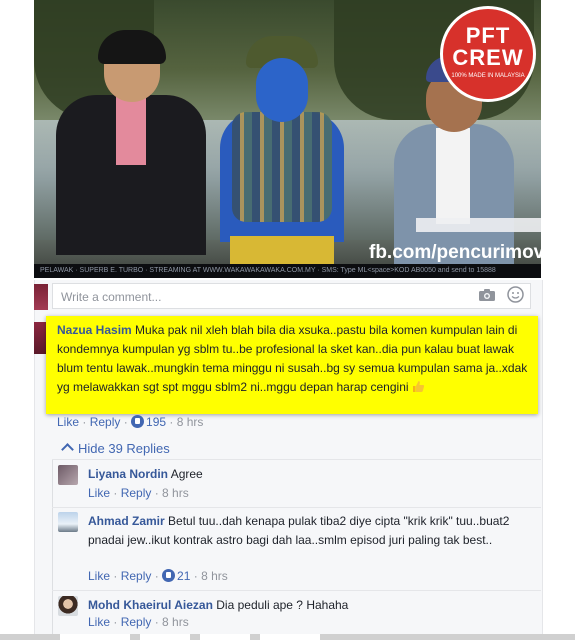  What do you see at coordinates (515, 294) in the screenshot?
I see `emoji-icon` at bounding box center [515, 294].